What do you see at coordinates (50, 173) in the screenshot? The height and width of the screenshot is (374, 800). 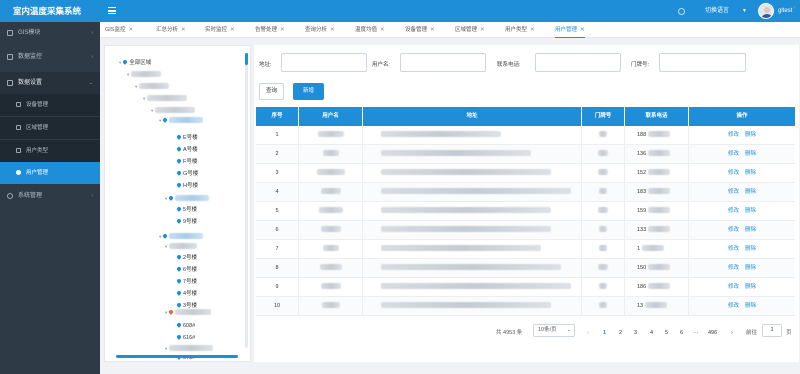 I see `sidebar-item-user-management: 用户管理` at bounding box center [50, 173].